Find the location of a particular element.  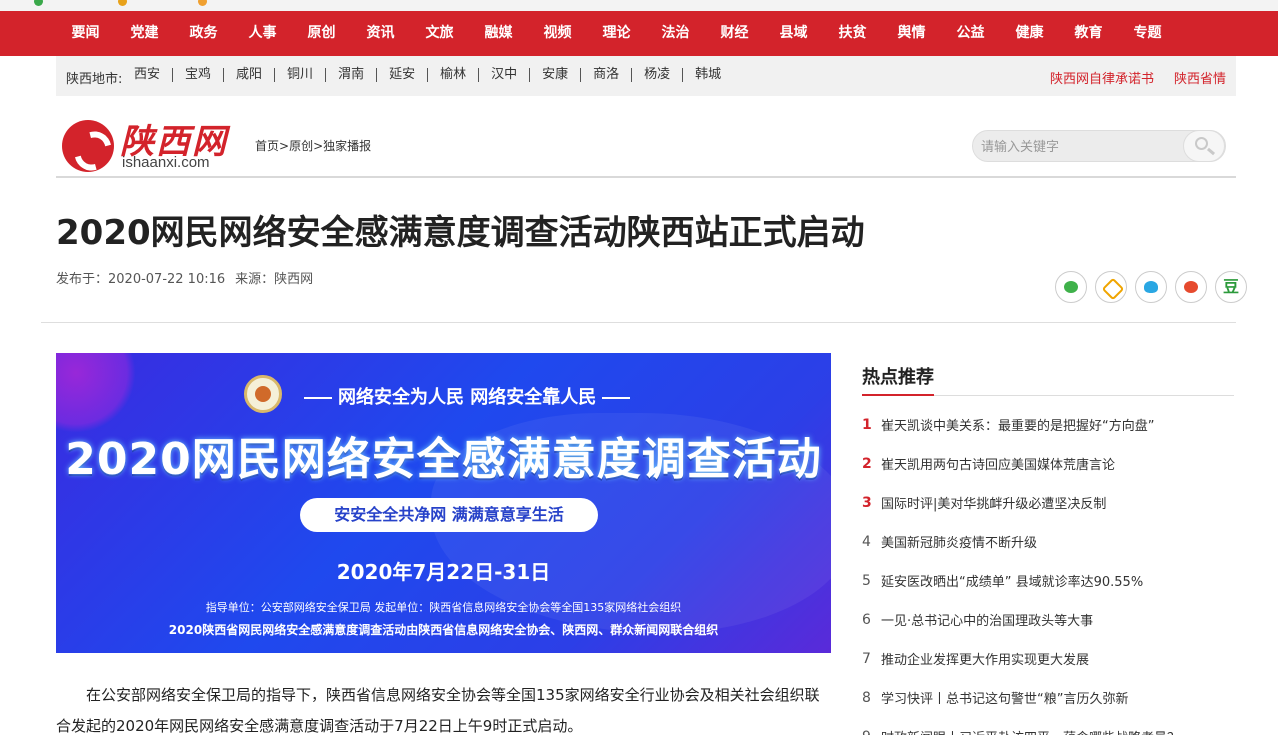

nav-item: 融媒 is located at coordinates (498, 33).